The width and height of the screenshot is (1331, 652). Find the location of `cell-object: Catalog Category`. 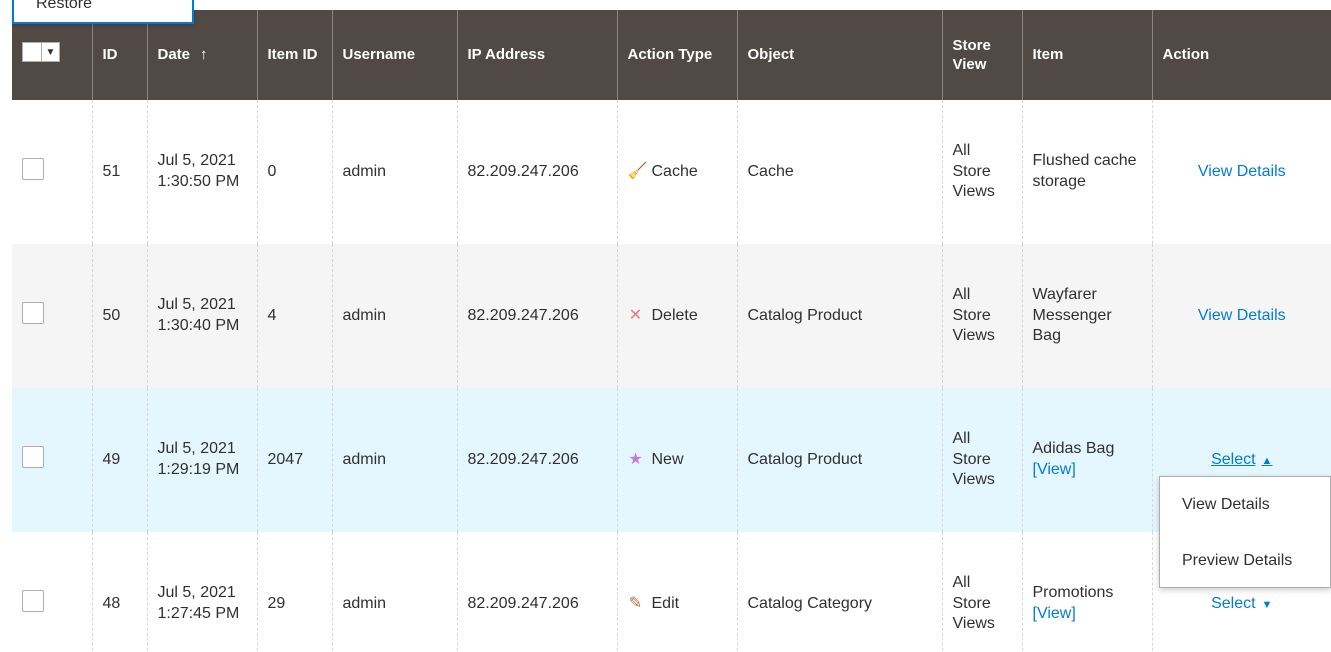

cell-object: Catalog Category is located at coordinates (839, 592).